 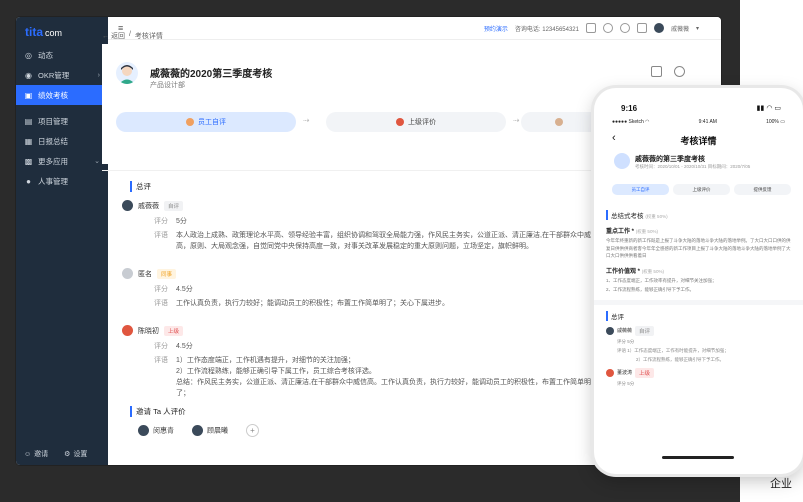 What do you see at coordinates (679, 71) in the screenshot?
I see `history-icon` at bounding box center [679, 71].